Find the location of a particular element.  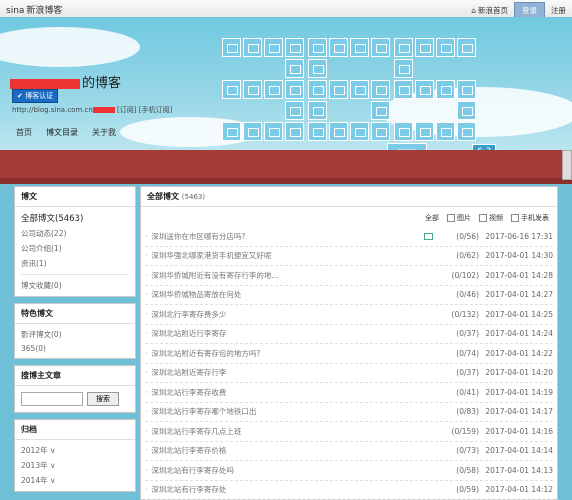

search-panel-title: 搜博主文章 is located at coordinates (75, 376).